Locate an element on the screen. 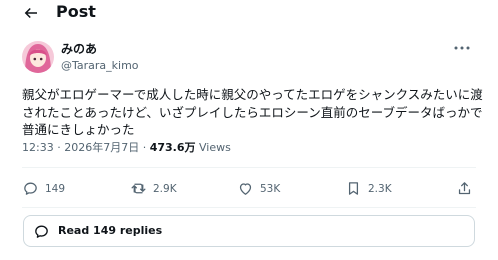 Image resolution: width=498 pixels, height=260 pixels. post-text-line: 普通にきしょかった is located at coordinates (78, 129).